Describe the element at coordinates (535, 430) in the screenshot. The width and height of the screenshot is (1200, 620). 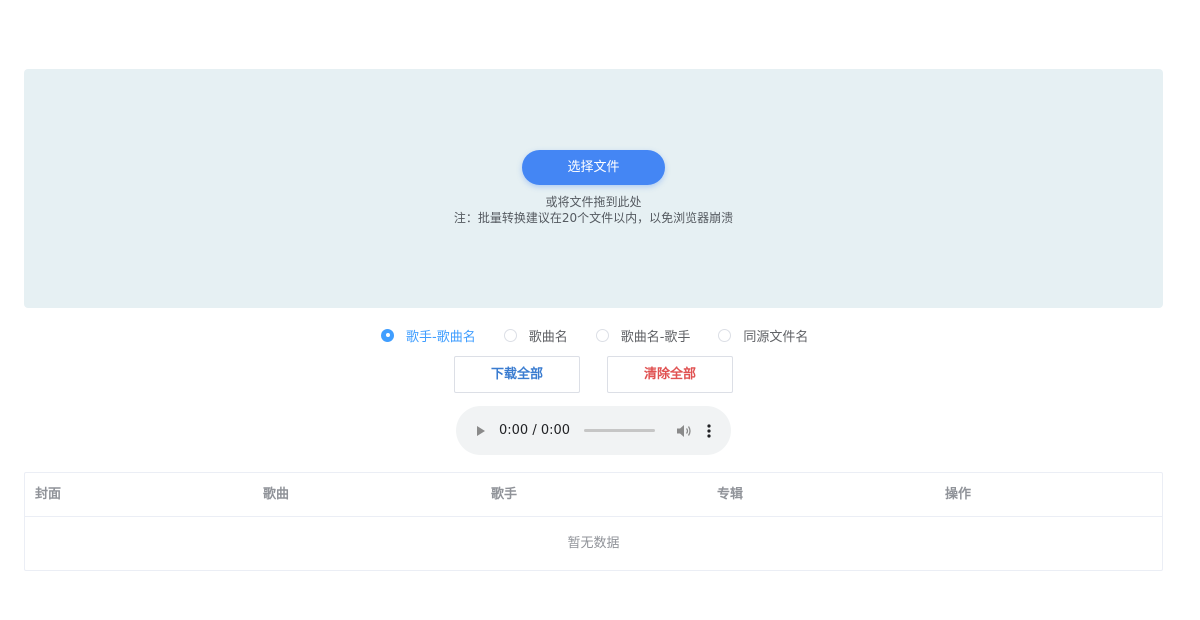
I see `audio-time: 0:00 / 0:00` at that location.